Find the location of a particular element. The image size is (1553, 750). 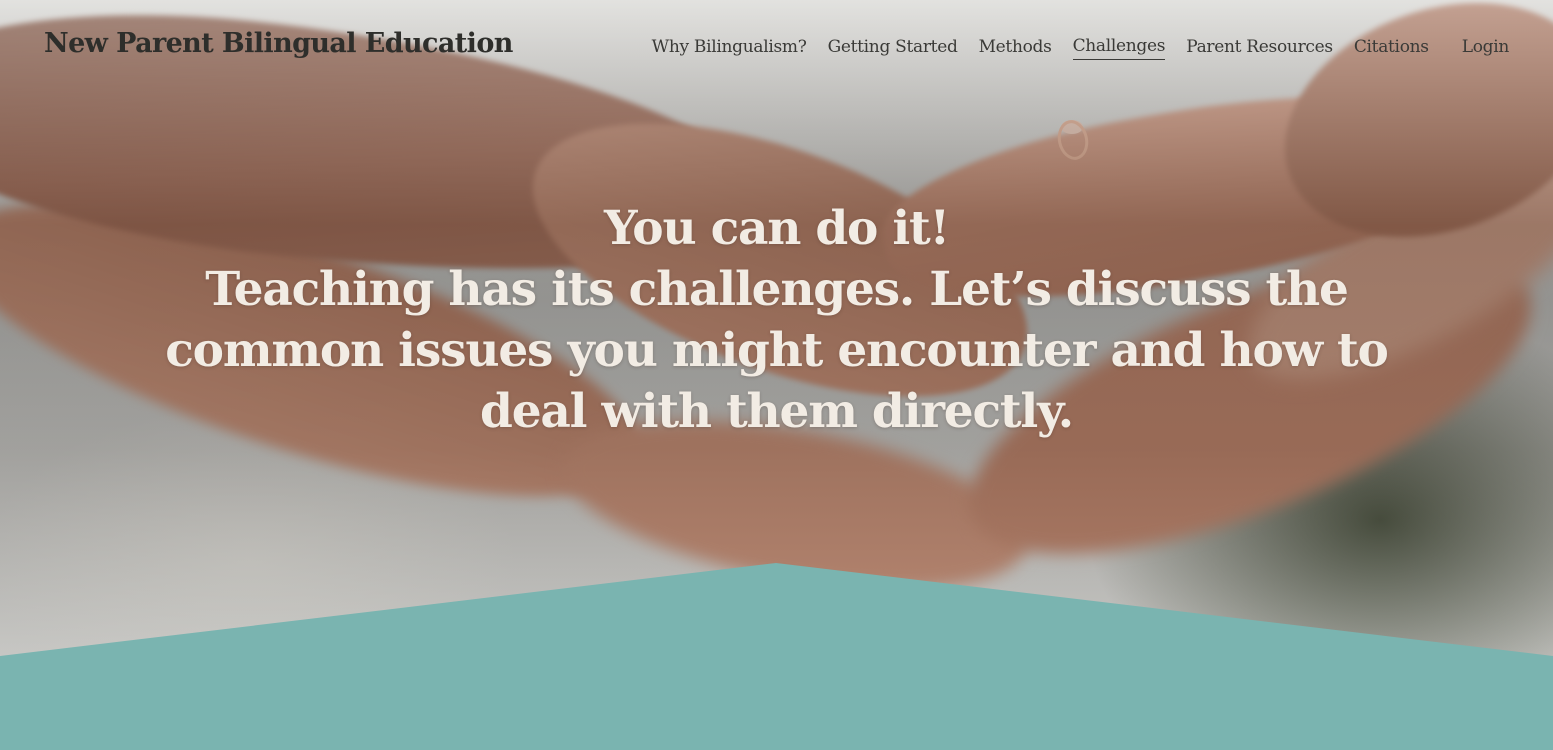

nav-item-challenges: Challenges is located at coordinates (1119, 48).